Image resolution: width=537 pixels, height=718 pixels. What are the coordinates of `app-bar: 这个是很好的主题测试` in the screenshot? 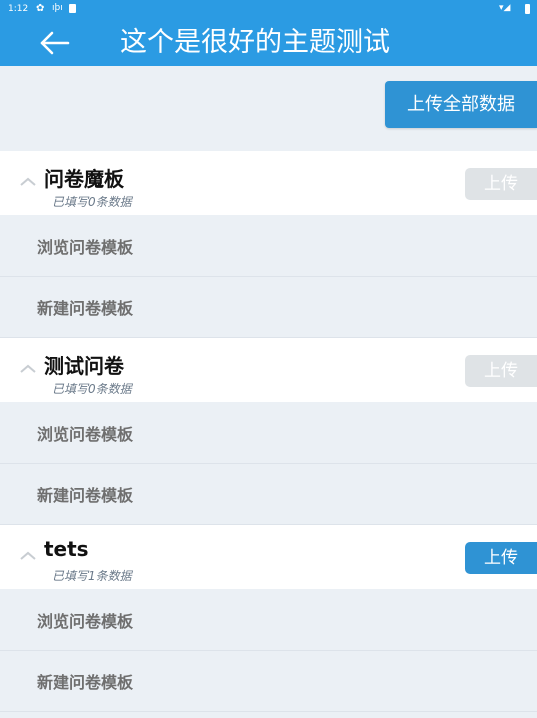 It's located at (268, 43).